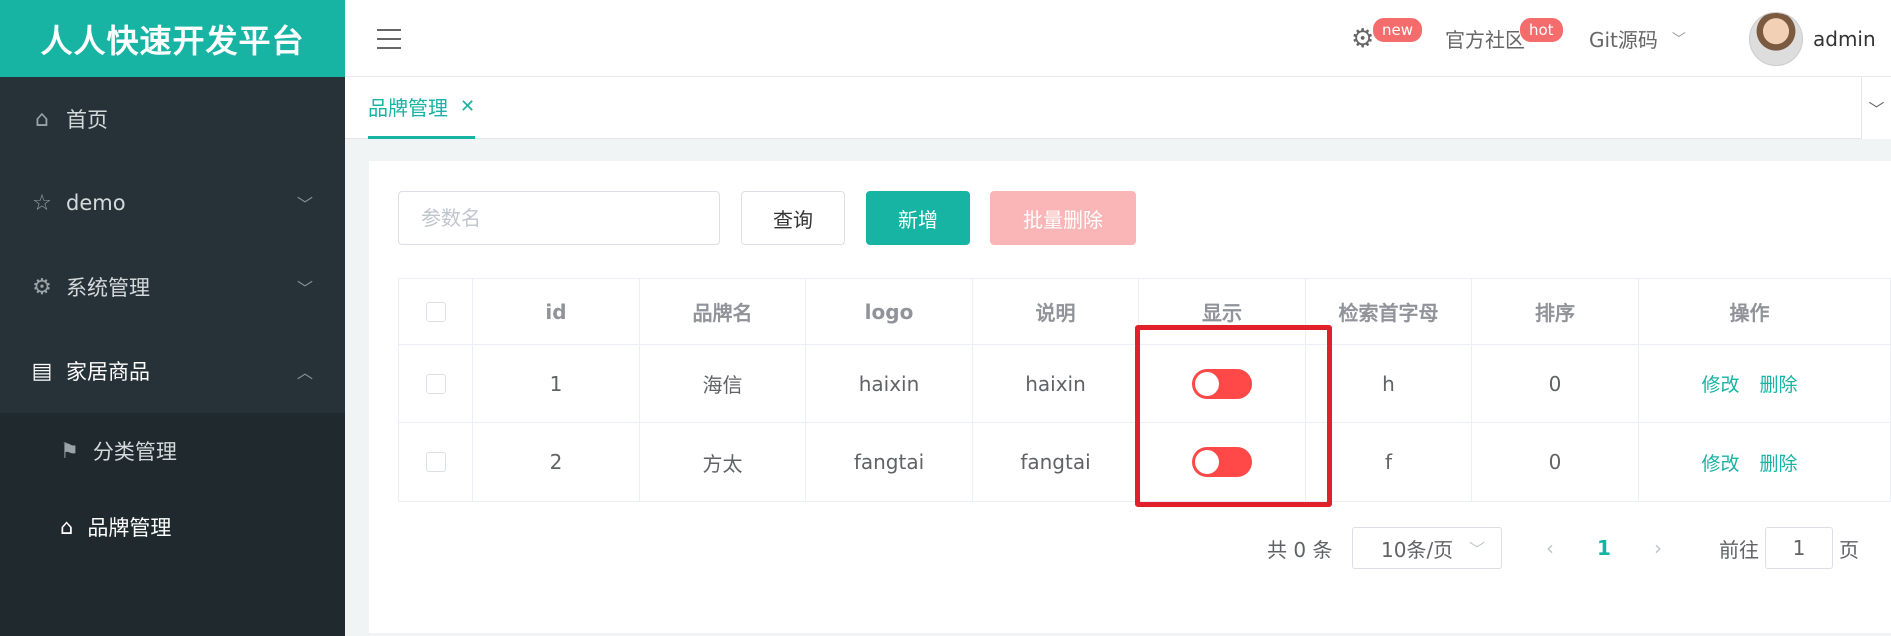  What do you see at coordinates (1063, 218) in the screenshot?
I see `batch-delete-button: 批量删除` at bounding box center [1063, 218].